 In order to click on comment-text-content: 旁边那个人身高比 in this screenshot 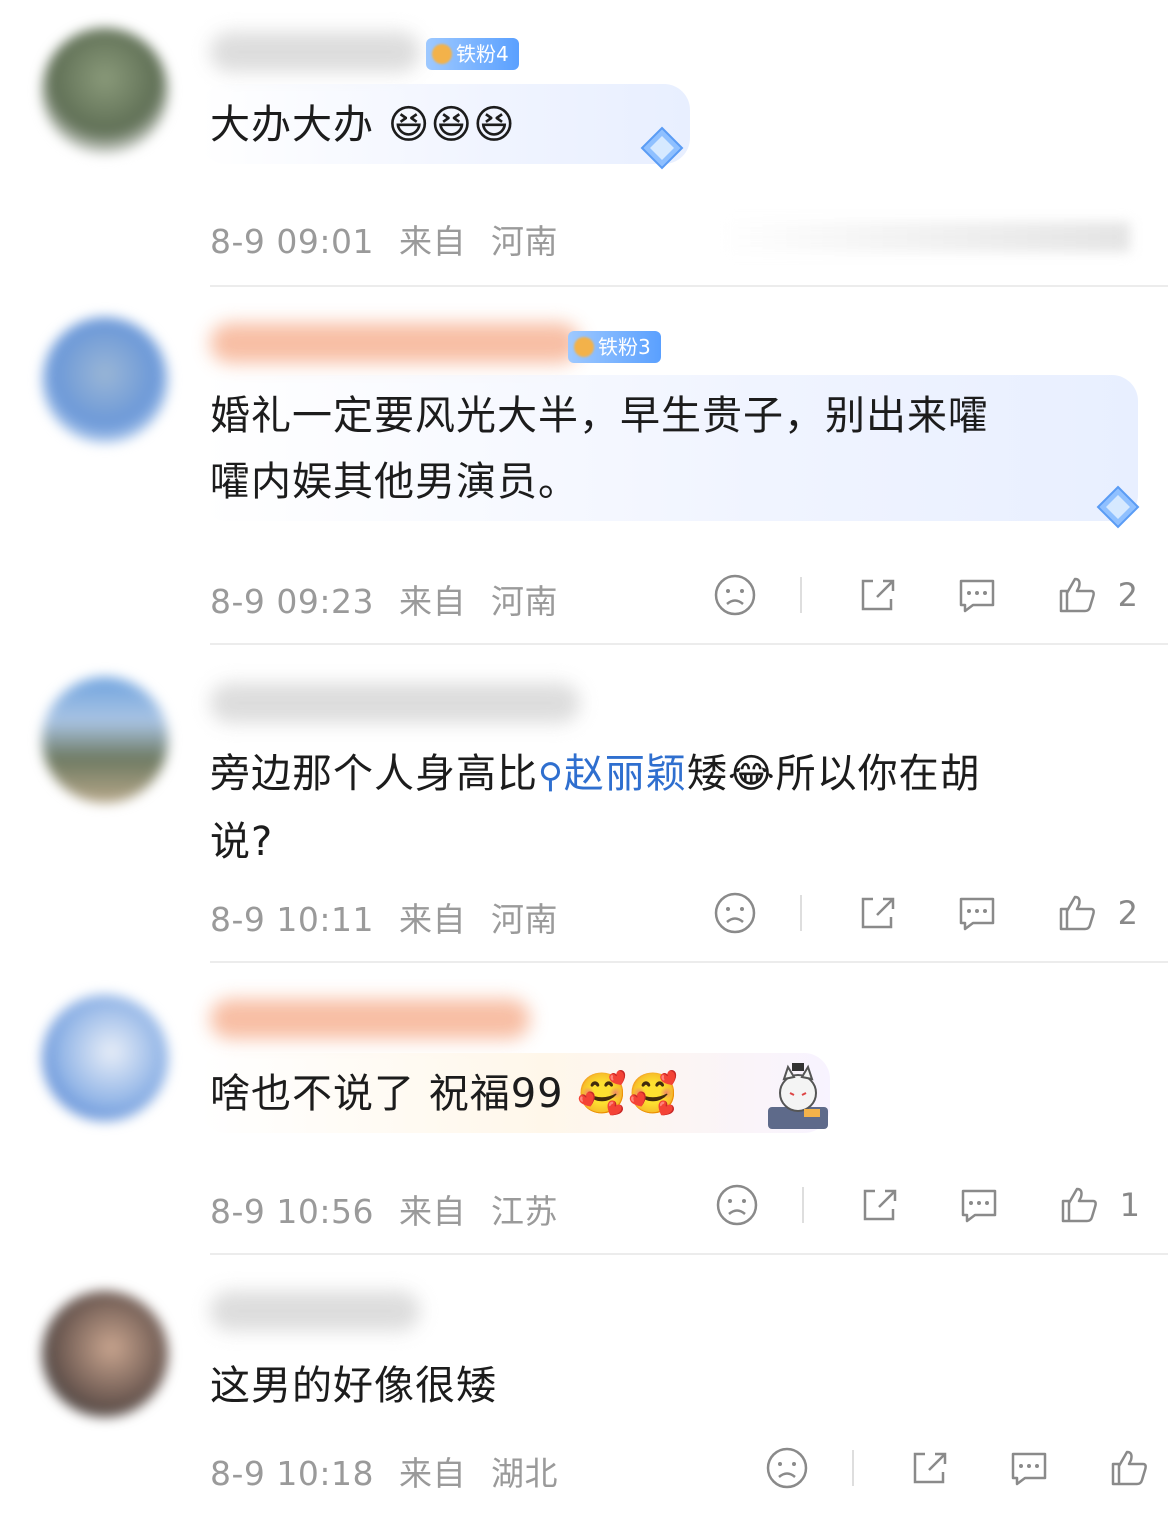, I will do `click(374, 774)`.